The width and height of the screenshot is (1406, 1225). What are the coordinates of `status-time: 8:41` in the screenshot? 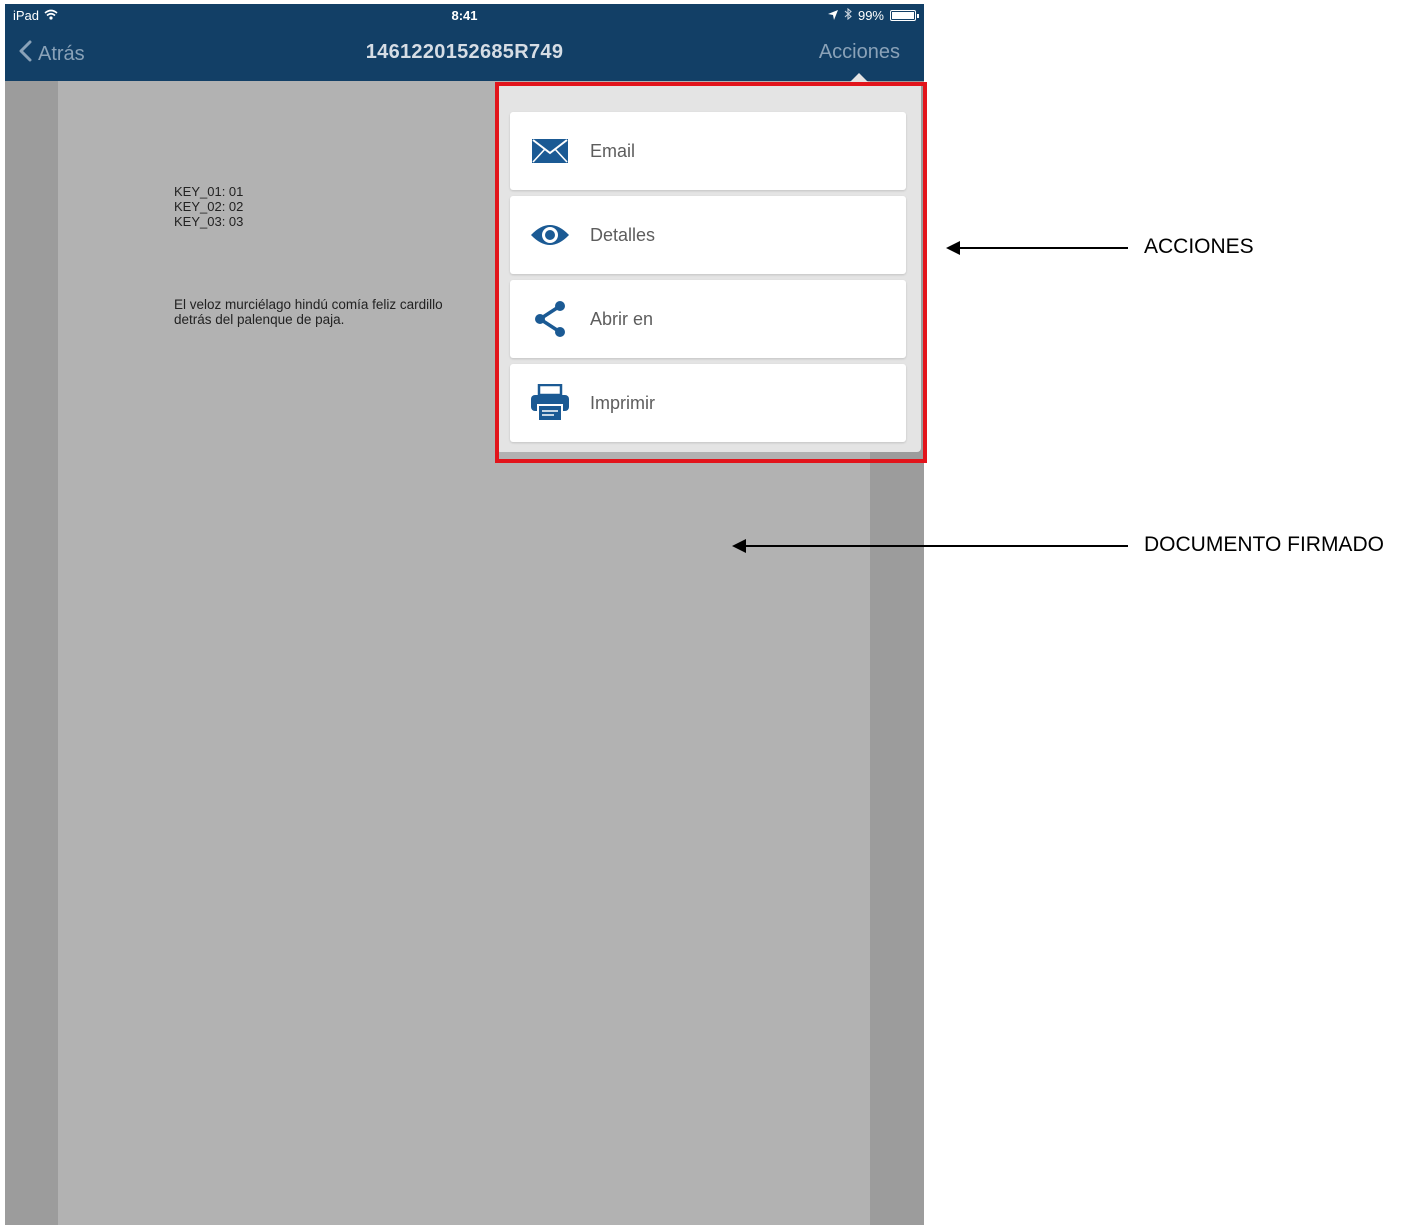 It's located at (464, 15).